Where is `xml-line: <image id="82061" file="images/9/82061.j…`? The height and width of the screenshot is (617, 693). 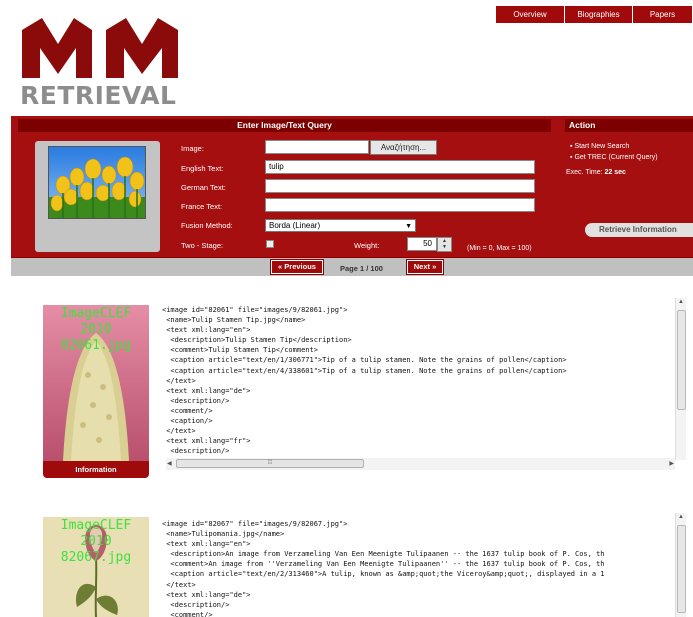
xml-line: <image id="82061" file="images/9/82061.j… is located at coordinates (255, 310).